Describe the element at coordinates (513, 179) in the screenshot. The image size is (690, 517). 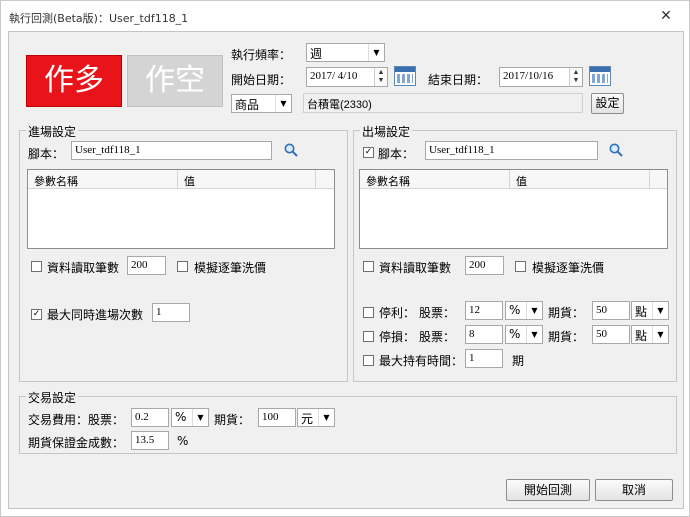
I see `exit-params-header: 參數名稱 值` at that location.